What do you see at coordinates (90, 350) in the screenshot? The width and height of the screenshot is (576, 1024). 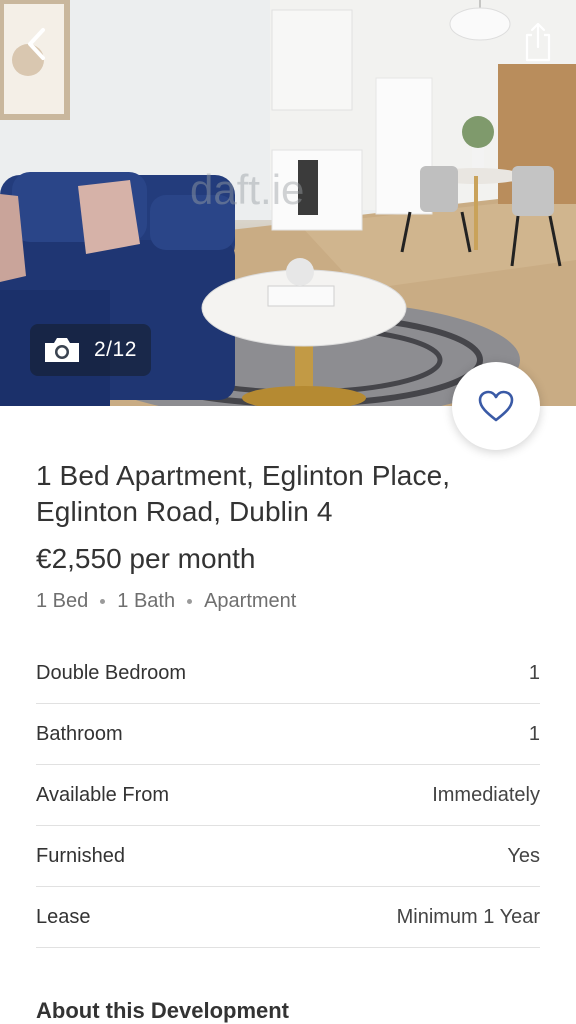 I see `photo-counter: 2/12` at bounding box center [90, 350].